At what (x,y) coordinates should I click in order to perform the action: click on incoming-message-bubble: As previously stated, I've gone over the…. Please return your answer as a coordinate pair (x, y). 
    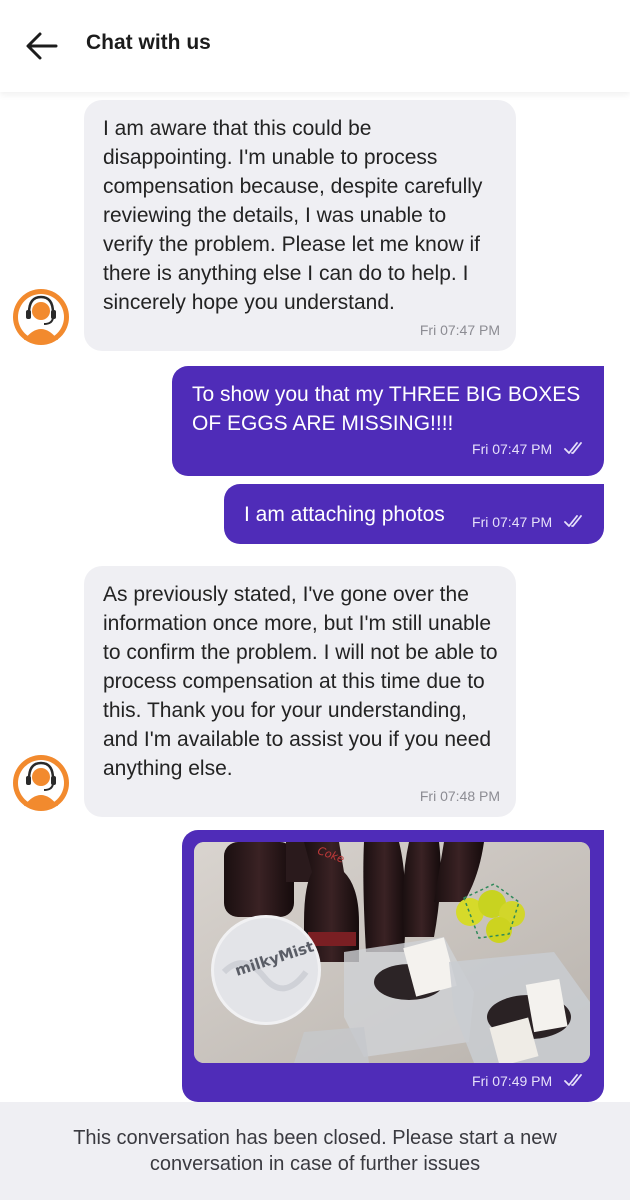
    Looking at the image, I should click on (300, 691).